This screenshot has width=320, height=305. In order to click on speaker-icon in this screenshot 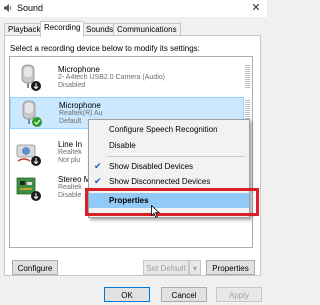, I will do `click(8, 8)`.